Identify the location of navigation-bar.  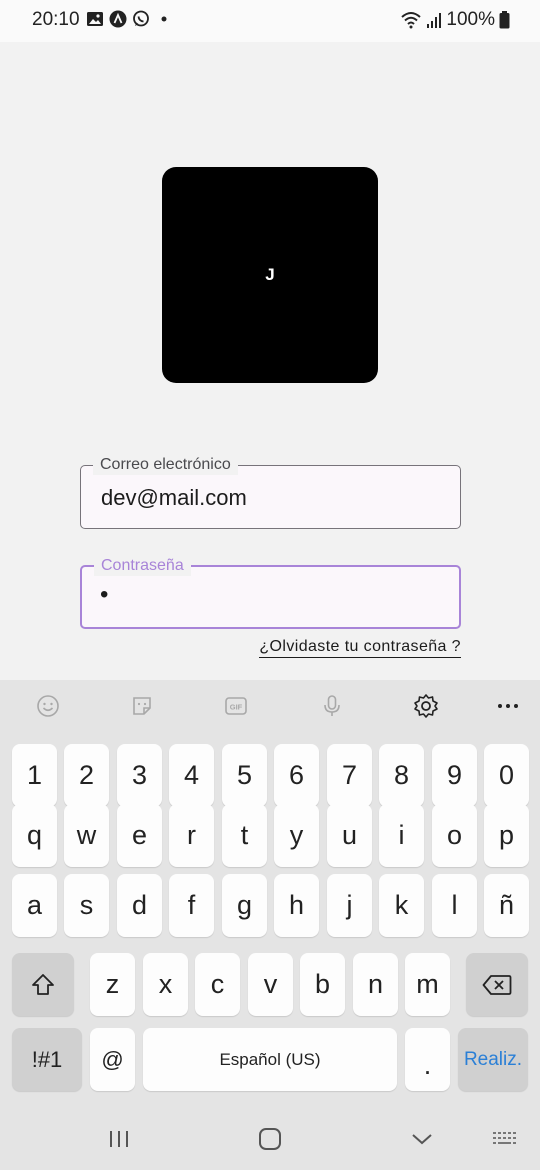
(270, 1139).